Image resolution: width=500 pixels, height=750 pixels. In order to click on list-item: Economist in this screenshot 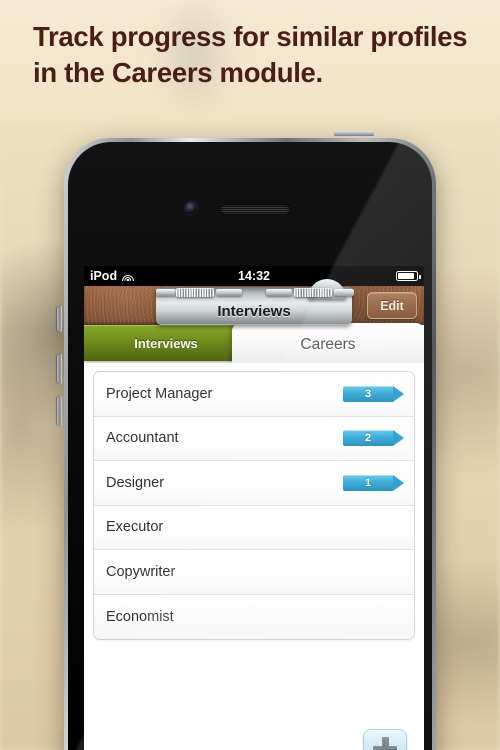, I will do `click(254, 616)`.